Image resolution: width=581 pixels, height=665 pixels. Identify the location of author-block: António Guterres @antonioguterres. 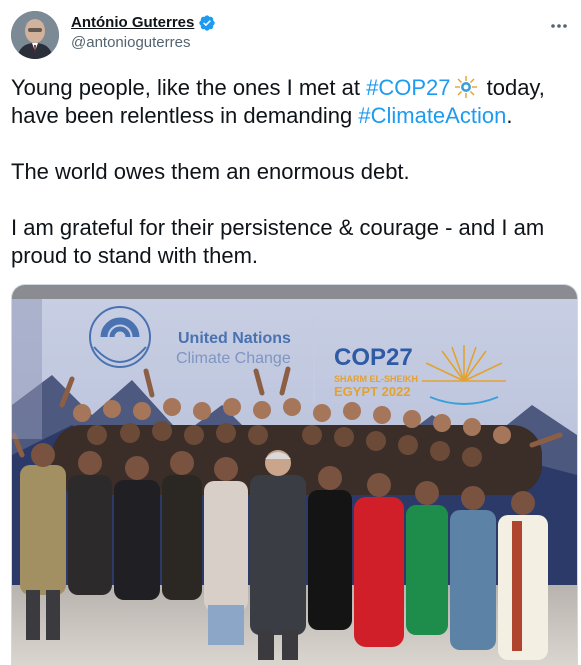
(143, 33).